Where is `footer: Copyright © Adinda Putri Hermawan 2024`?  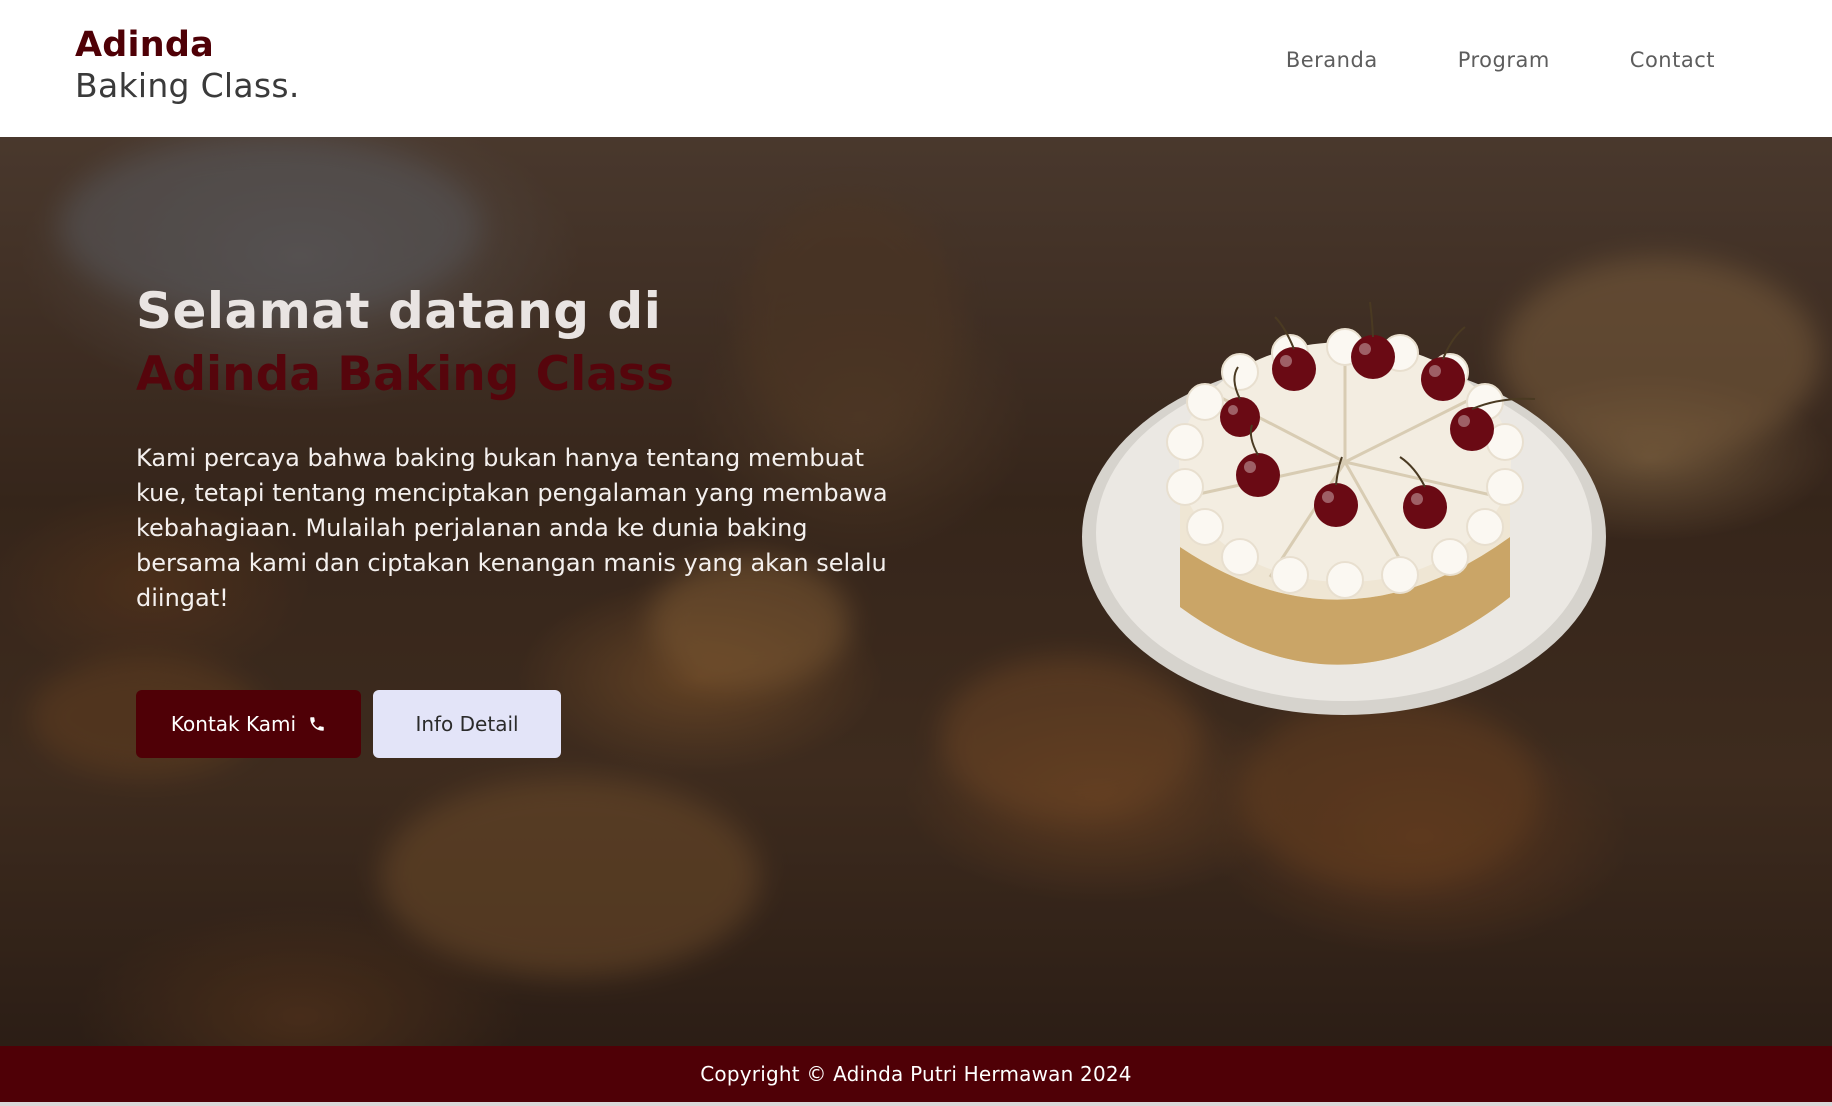
footer: Copyright © Adinda Putri Hermawan 2024 is located at coordinates (916, 1074).